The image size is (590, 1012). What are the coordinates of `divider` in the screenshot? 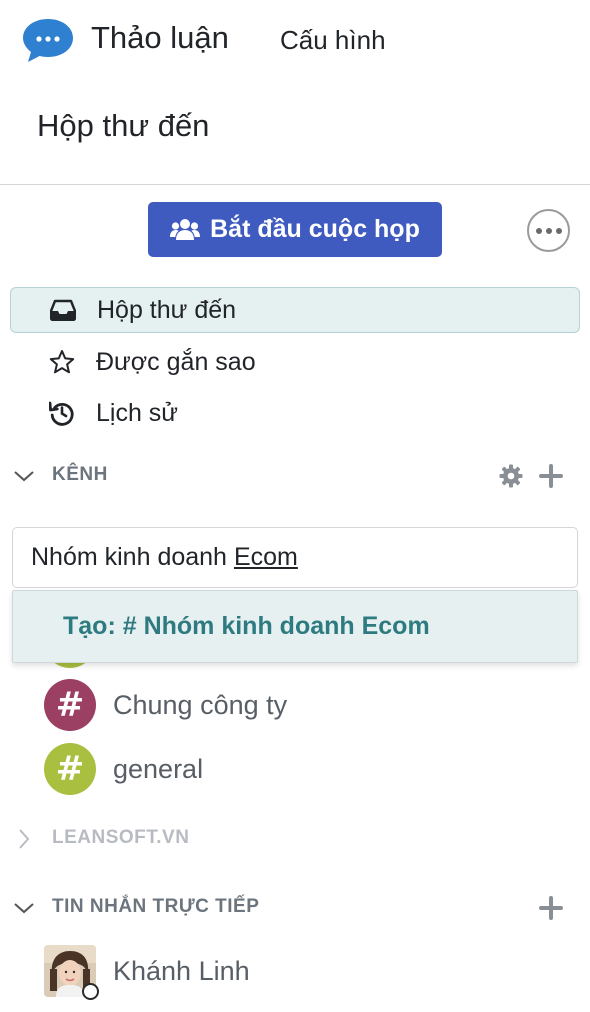 It's located at (295, 184).